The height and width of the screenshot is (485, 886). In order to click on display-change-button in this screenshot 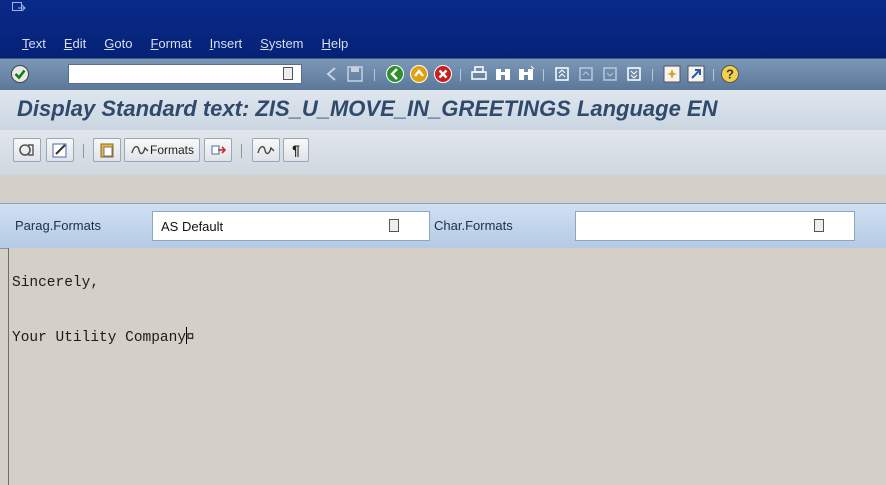, I will do `click(27, 150)`.